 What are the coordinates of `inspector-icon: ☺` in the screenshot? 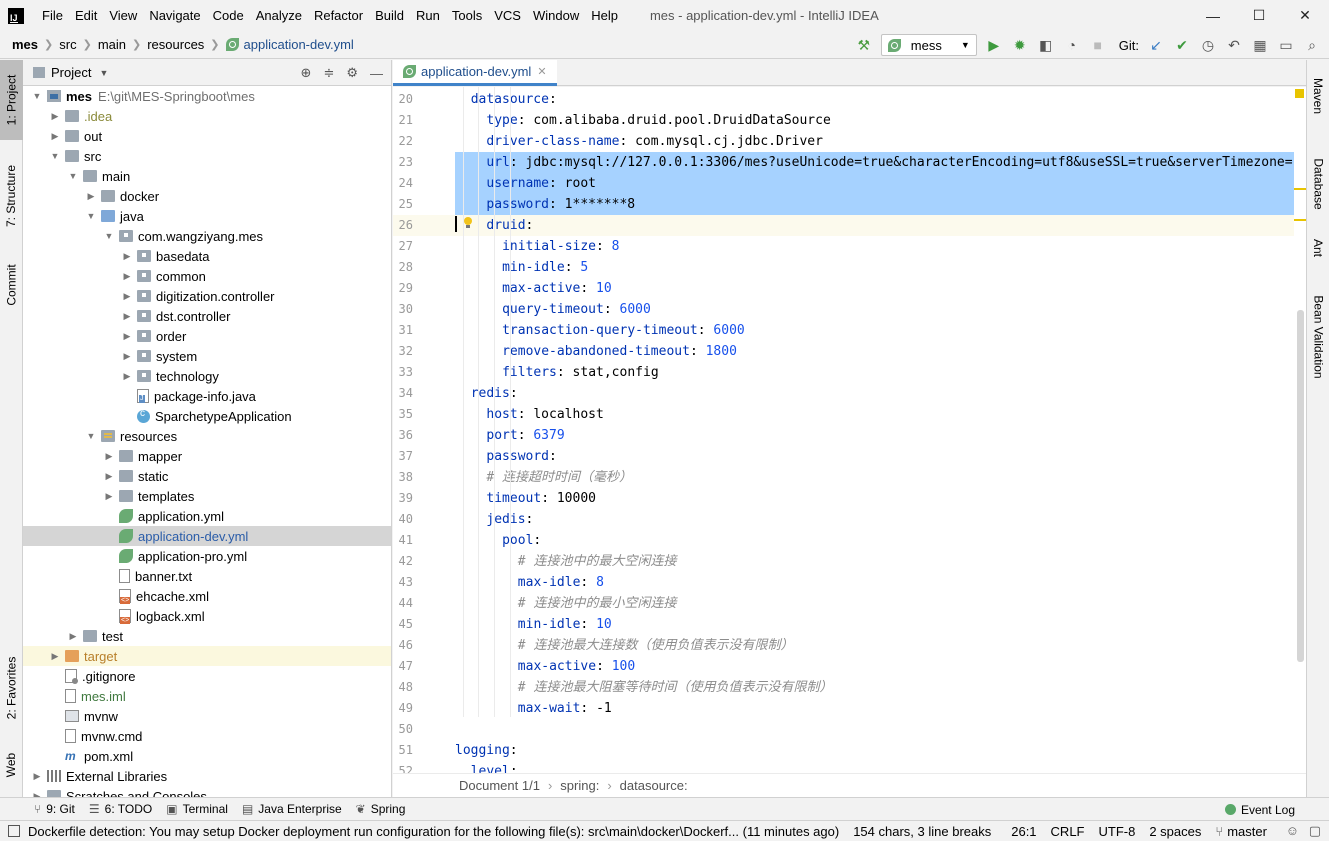 It's located at (1292, 830).